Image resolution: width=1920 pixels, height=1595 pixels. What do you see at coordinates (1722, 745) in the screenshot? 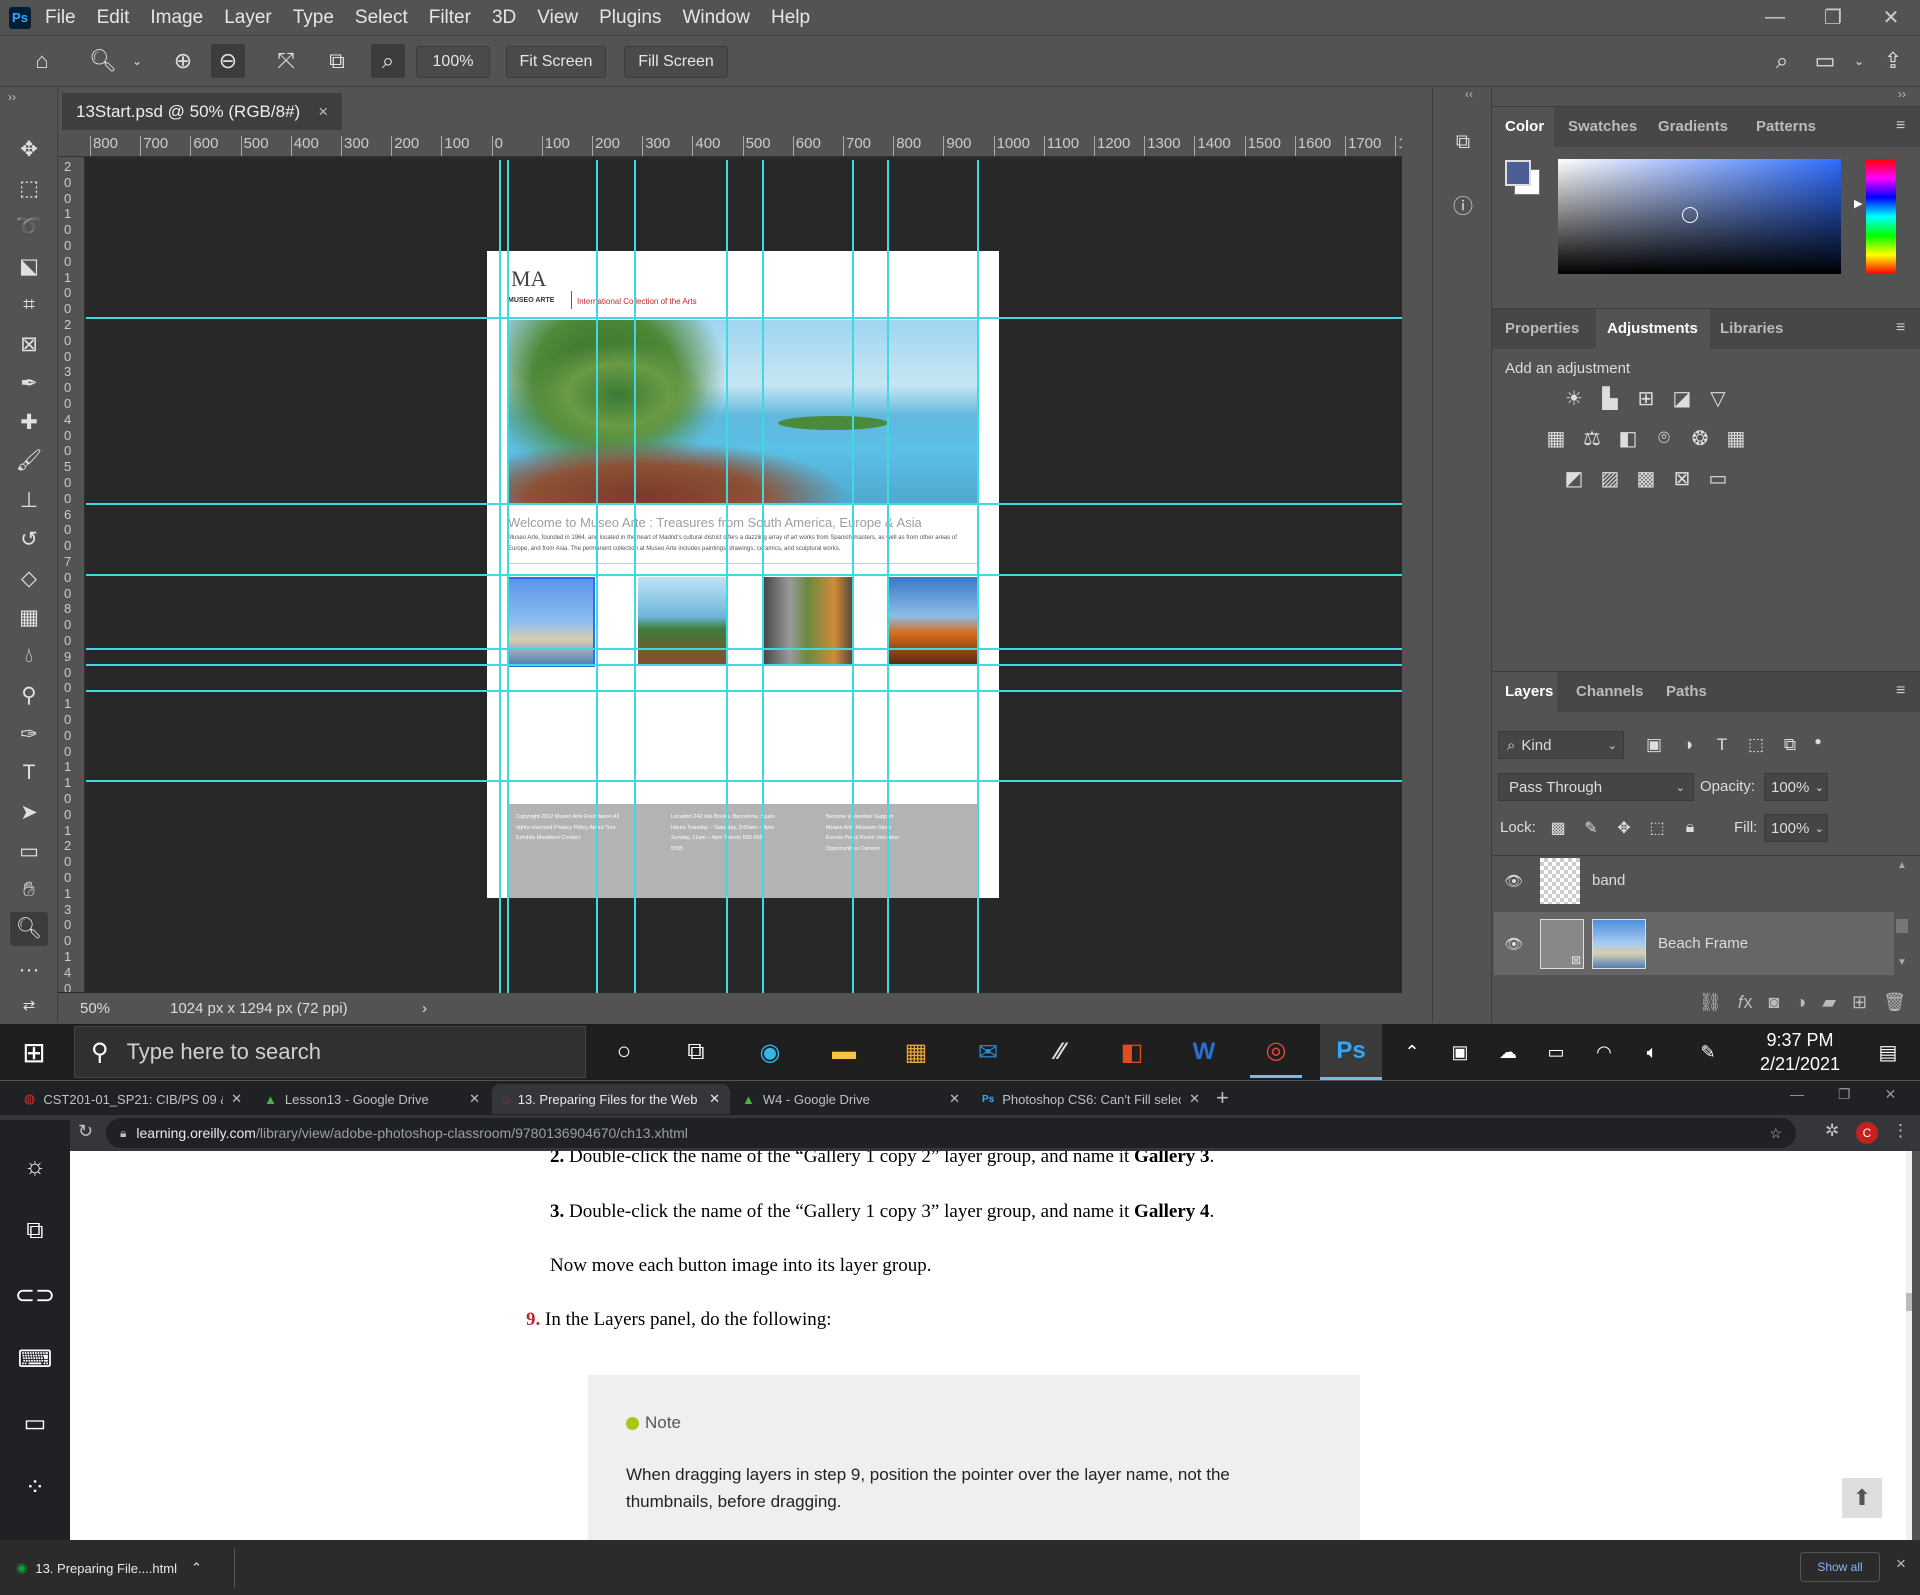
I see `filter-type-icon: T` at bounding box center [1722, 745].